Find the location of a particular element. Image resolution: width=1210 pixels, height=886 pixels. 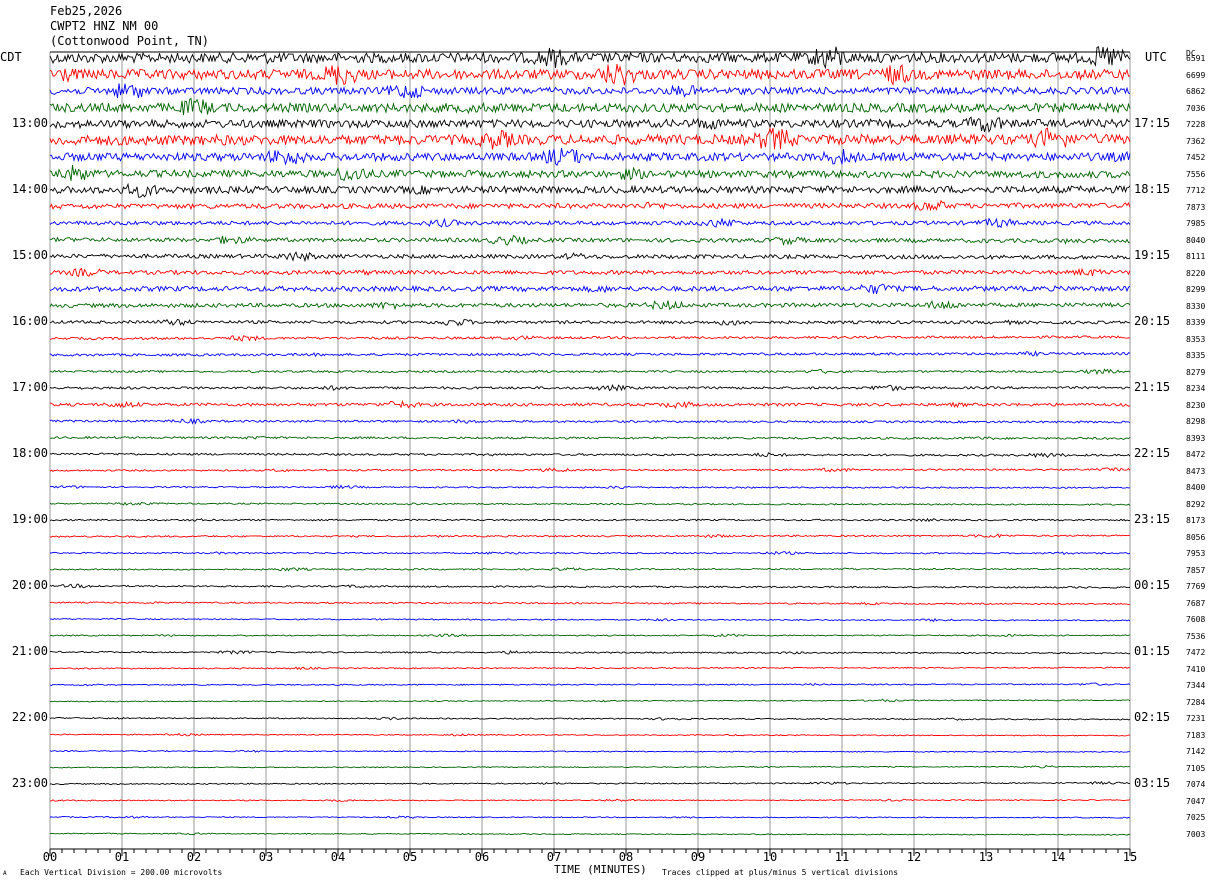

hour-label-cdt: 23:00 is located at coordinates (29, 783).